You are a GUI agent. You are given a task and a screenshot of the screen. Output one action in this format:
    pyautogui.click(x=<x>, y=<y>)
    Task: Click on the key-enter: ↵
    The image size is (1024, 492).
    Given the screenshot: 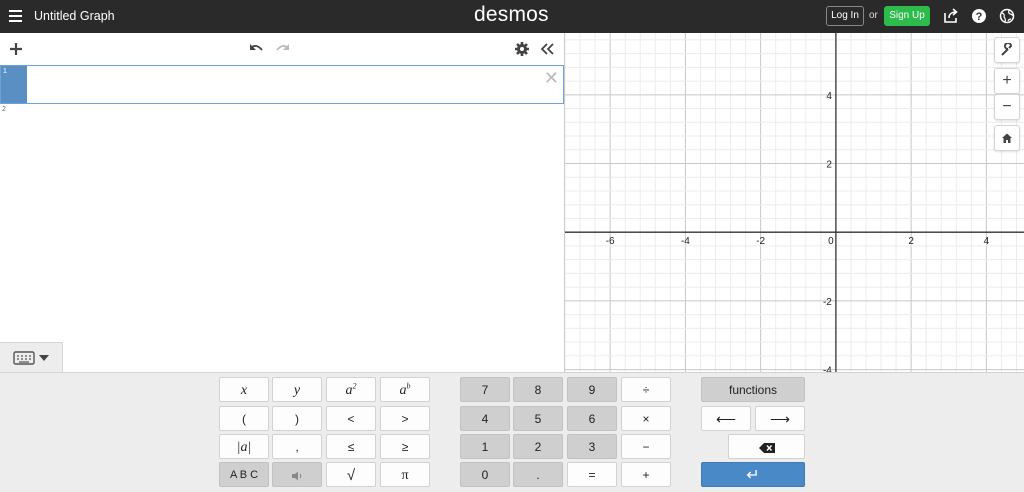 What is the action you would take?
    pyautogui.click(x=753, y=474)
    